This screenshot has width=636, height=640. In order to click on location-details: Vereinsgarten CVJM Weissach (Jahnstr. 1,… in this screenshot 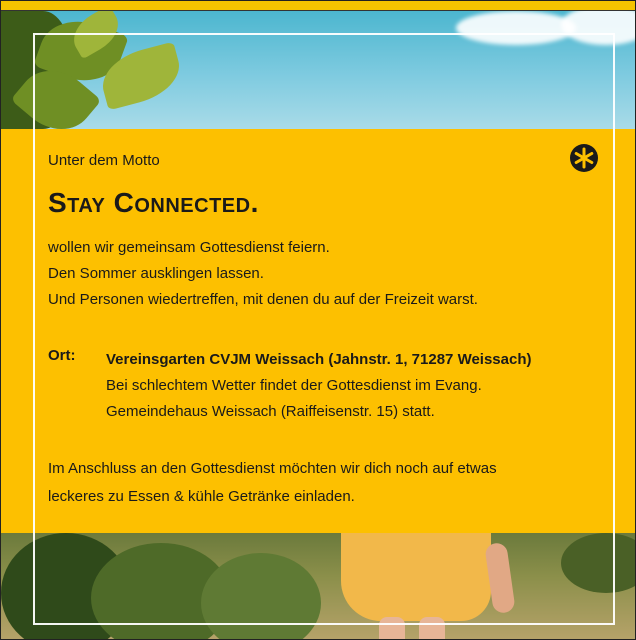, I will do `click(319, 386)`.